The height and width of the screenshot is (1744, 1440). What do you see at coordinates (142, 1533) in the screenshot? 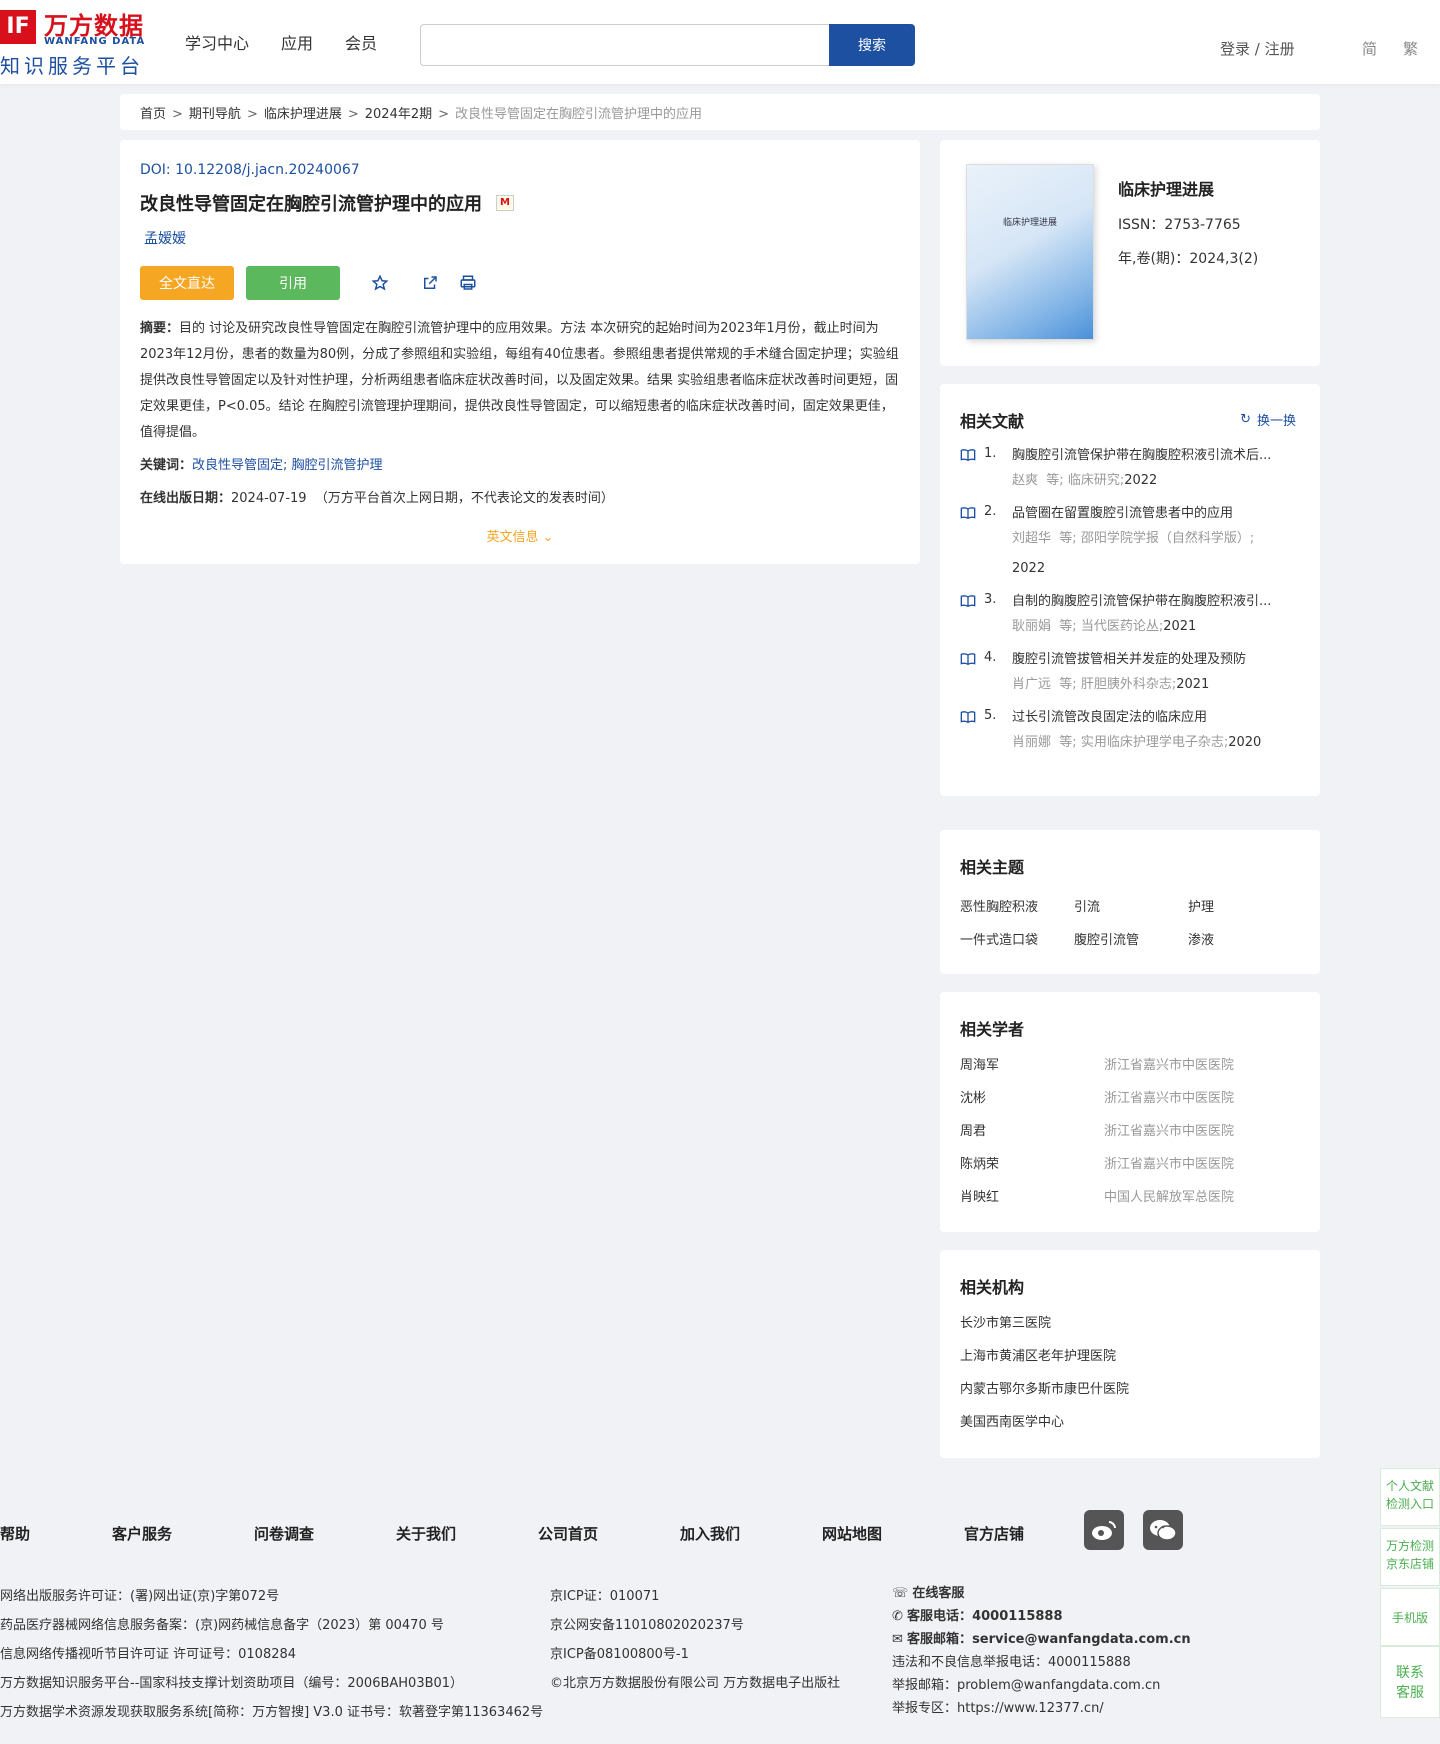
I see `footer-link-customer-service: 客户服务` at bounding box center [142, 1533].